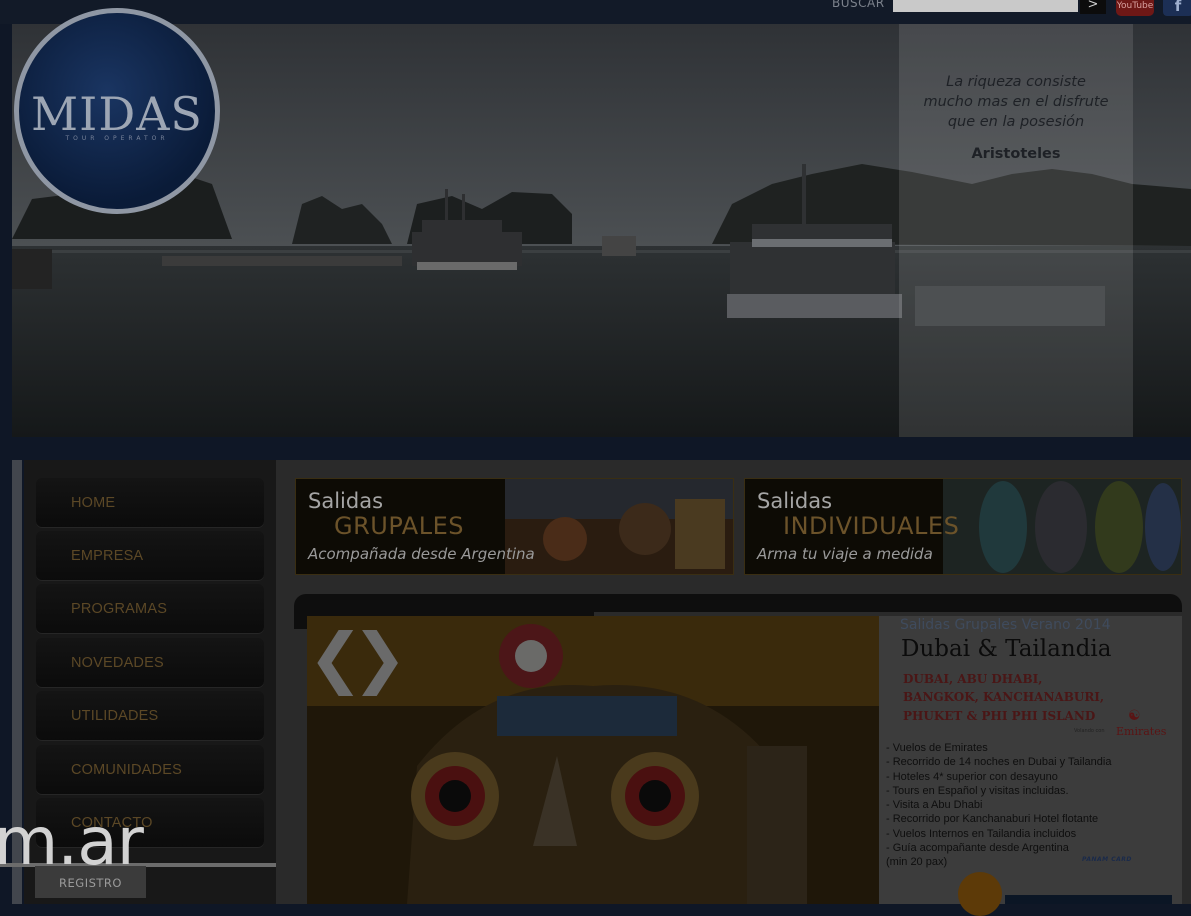  I want to click on emirates-name: Emirates, so click(1141, 731).